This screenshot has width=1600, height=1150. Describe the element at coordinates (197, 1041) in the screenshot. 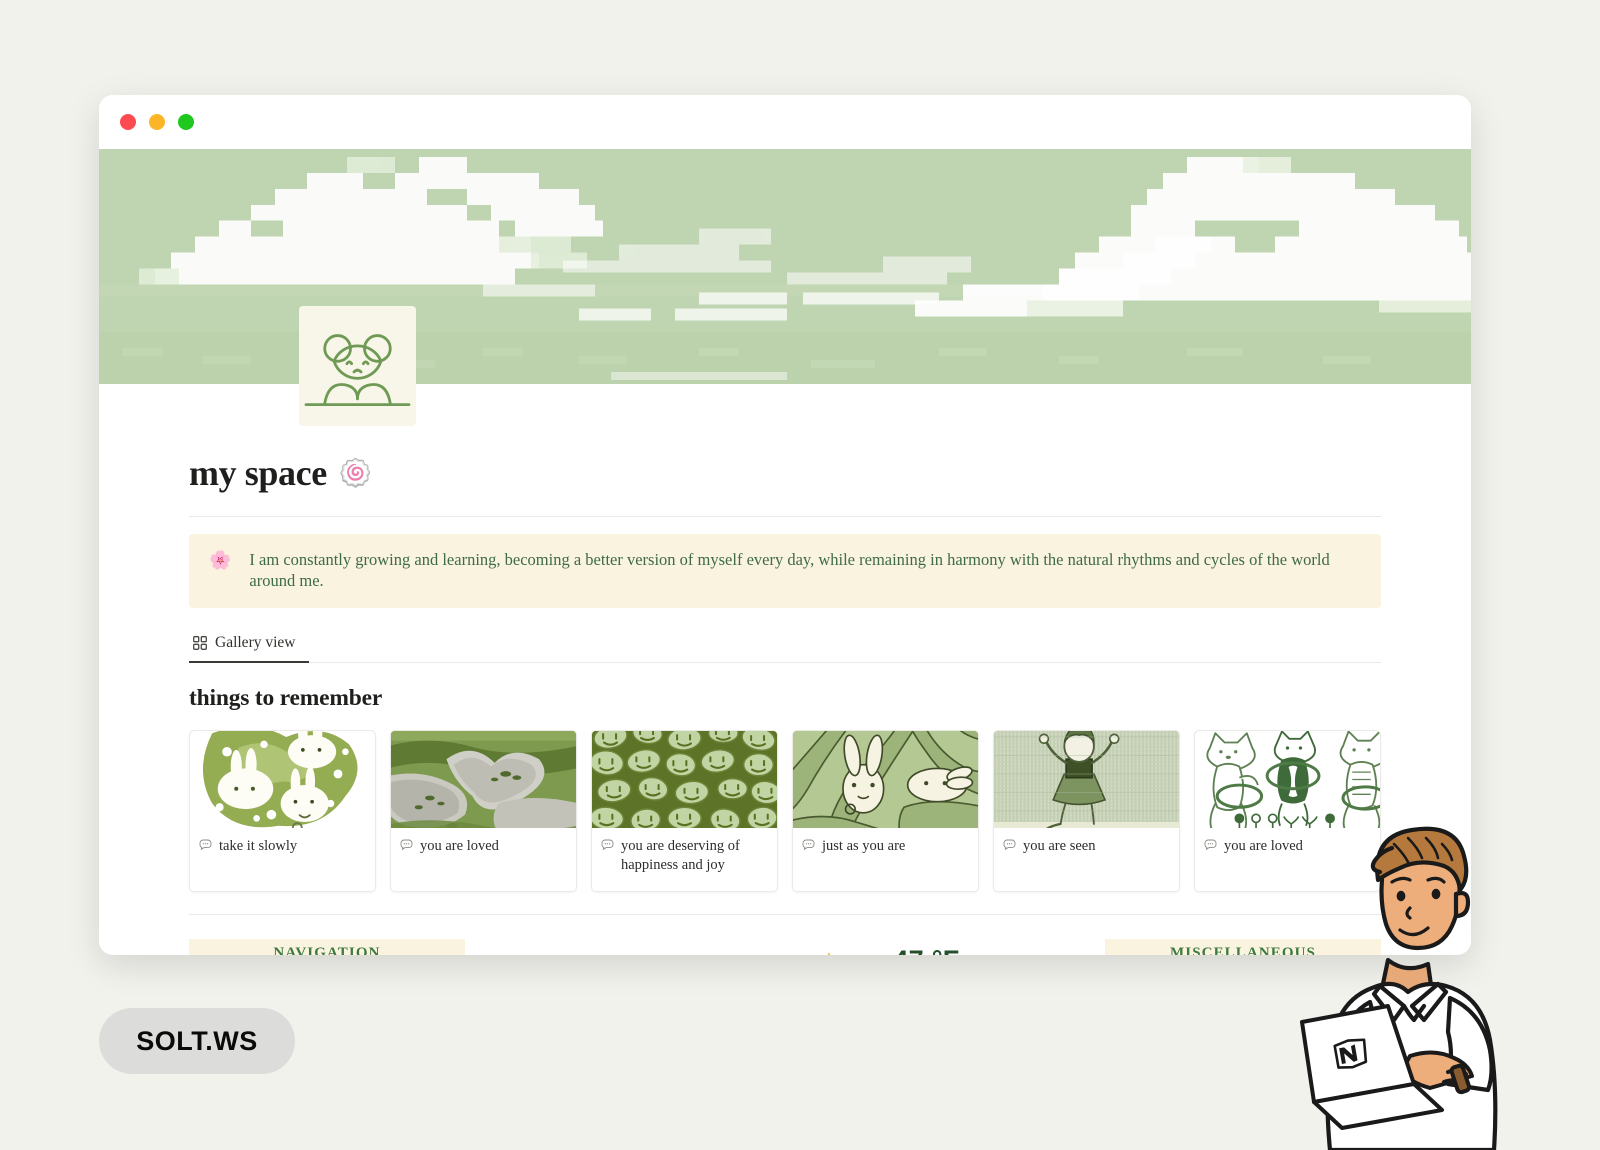

I see `solt-ws-badge: SOLT.WS` at that location.